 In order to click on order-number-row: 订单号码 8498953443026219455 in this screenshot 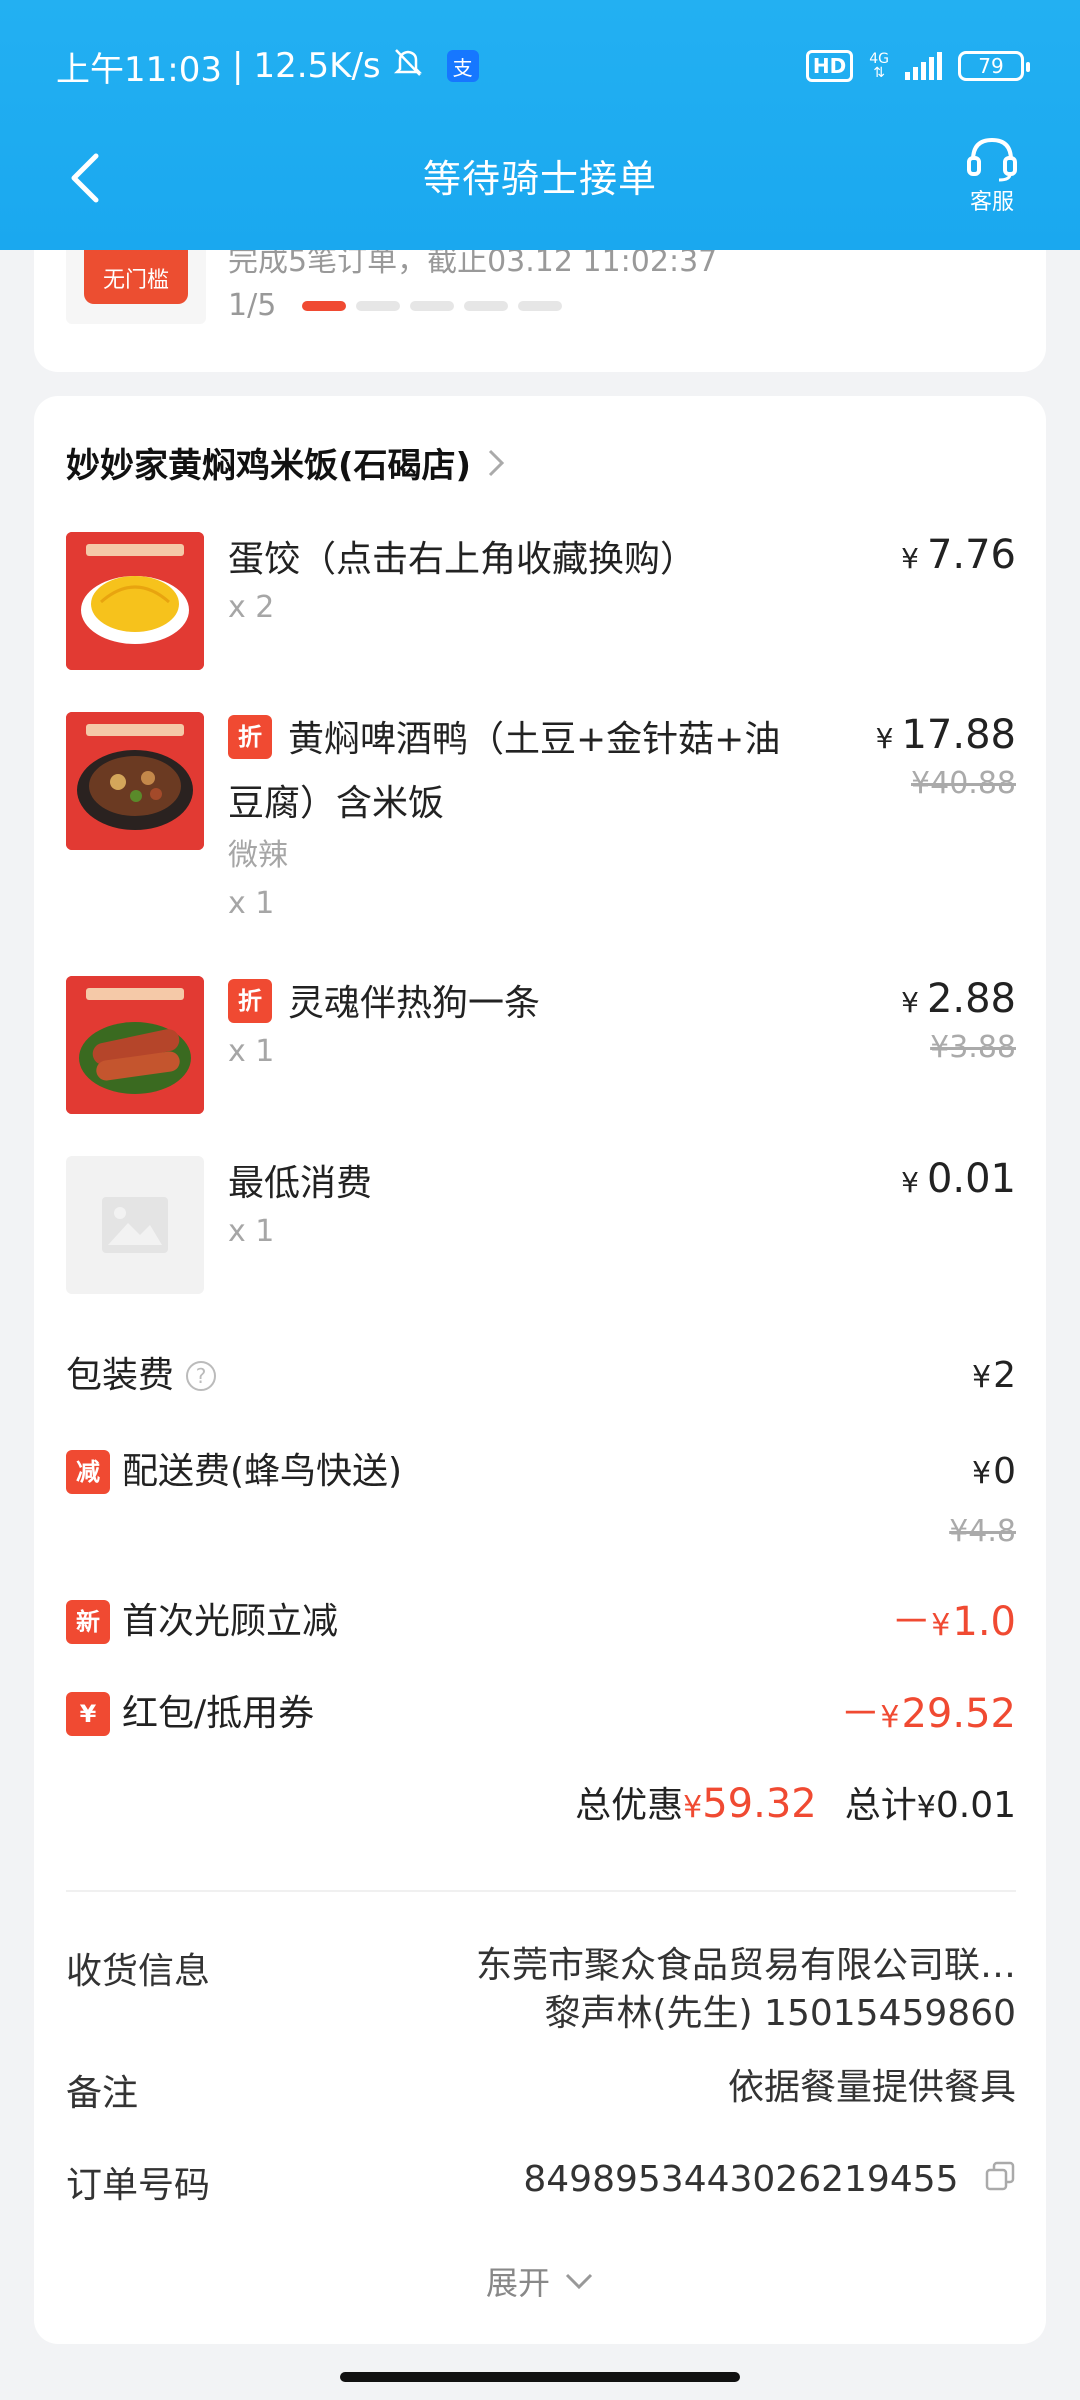, I will do `click(541, 2181)`.